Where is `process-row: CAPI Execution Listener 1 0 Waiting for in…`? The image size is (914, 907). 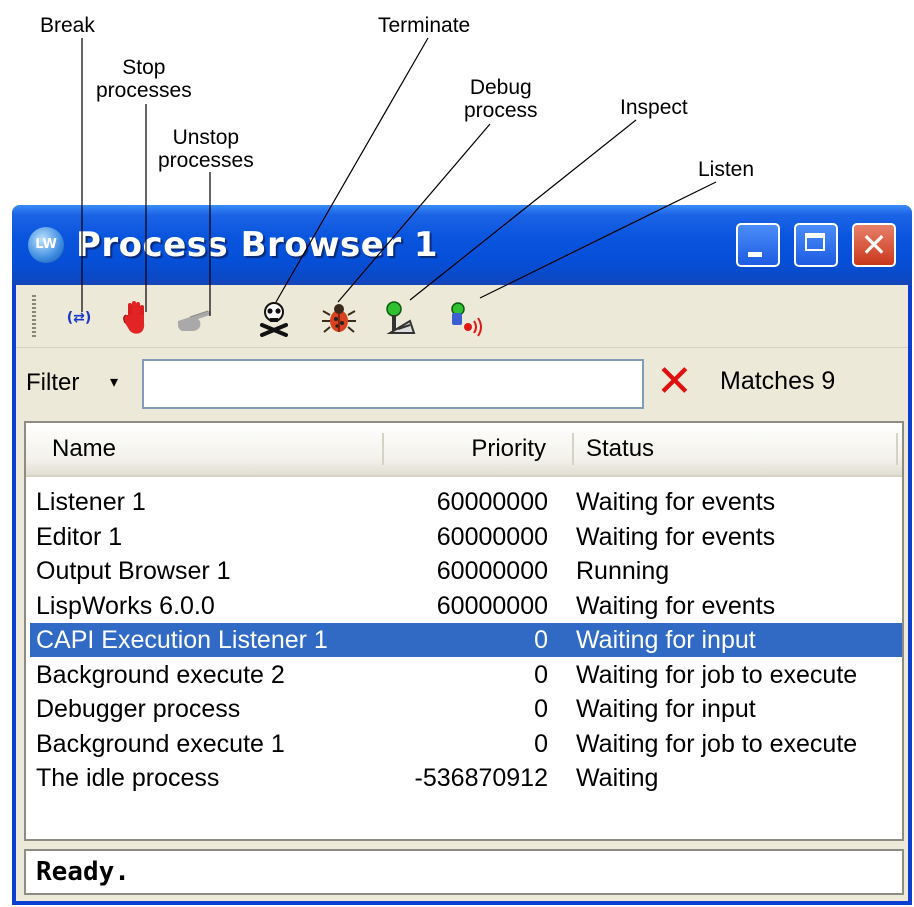 process-row: CAPI Execution Listener 1 0 Waiting for in… is located at coordinates (466, 640).